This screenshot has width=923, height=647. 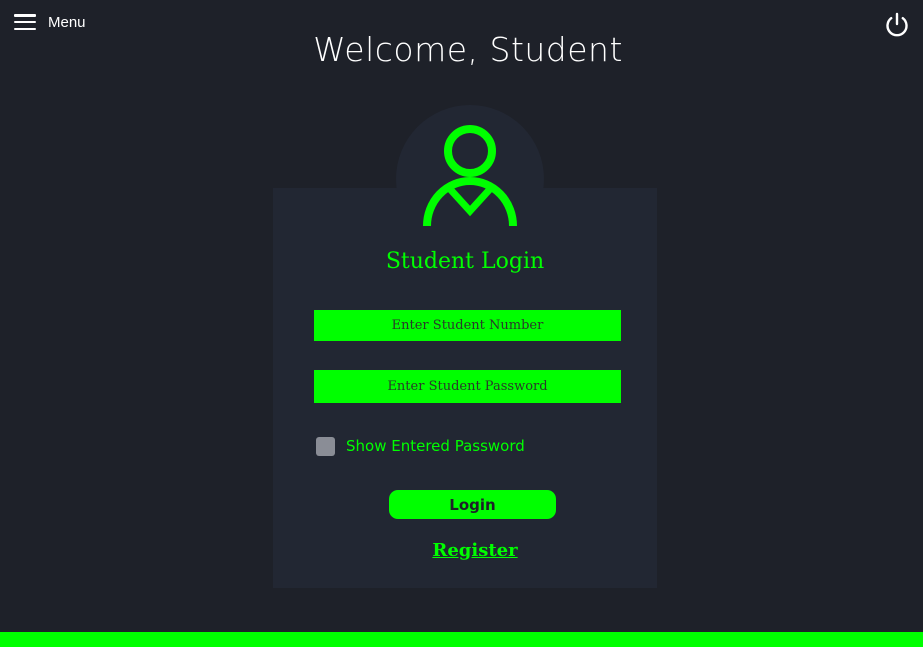 What do you see at coordinates (67, 22) in the screenshot?
I see `menu-label: Menu` at bounding box center [67, 22].